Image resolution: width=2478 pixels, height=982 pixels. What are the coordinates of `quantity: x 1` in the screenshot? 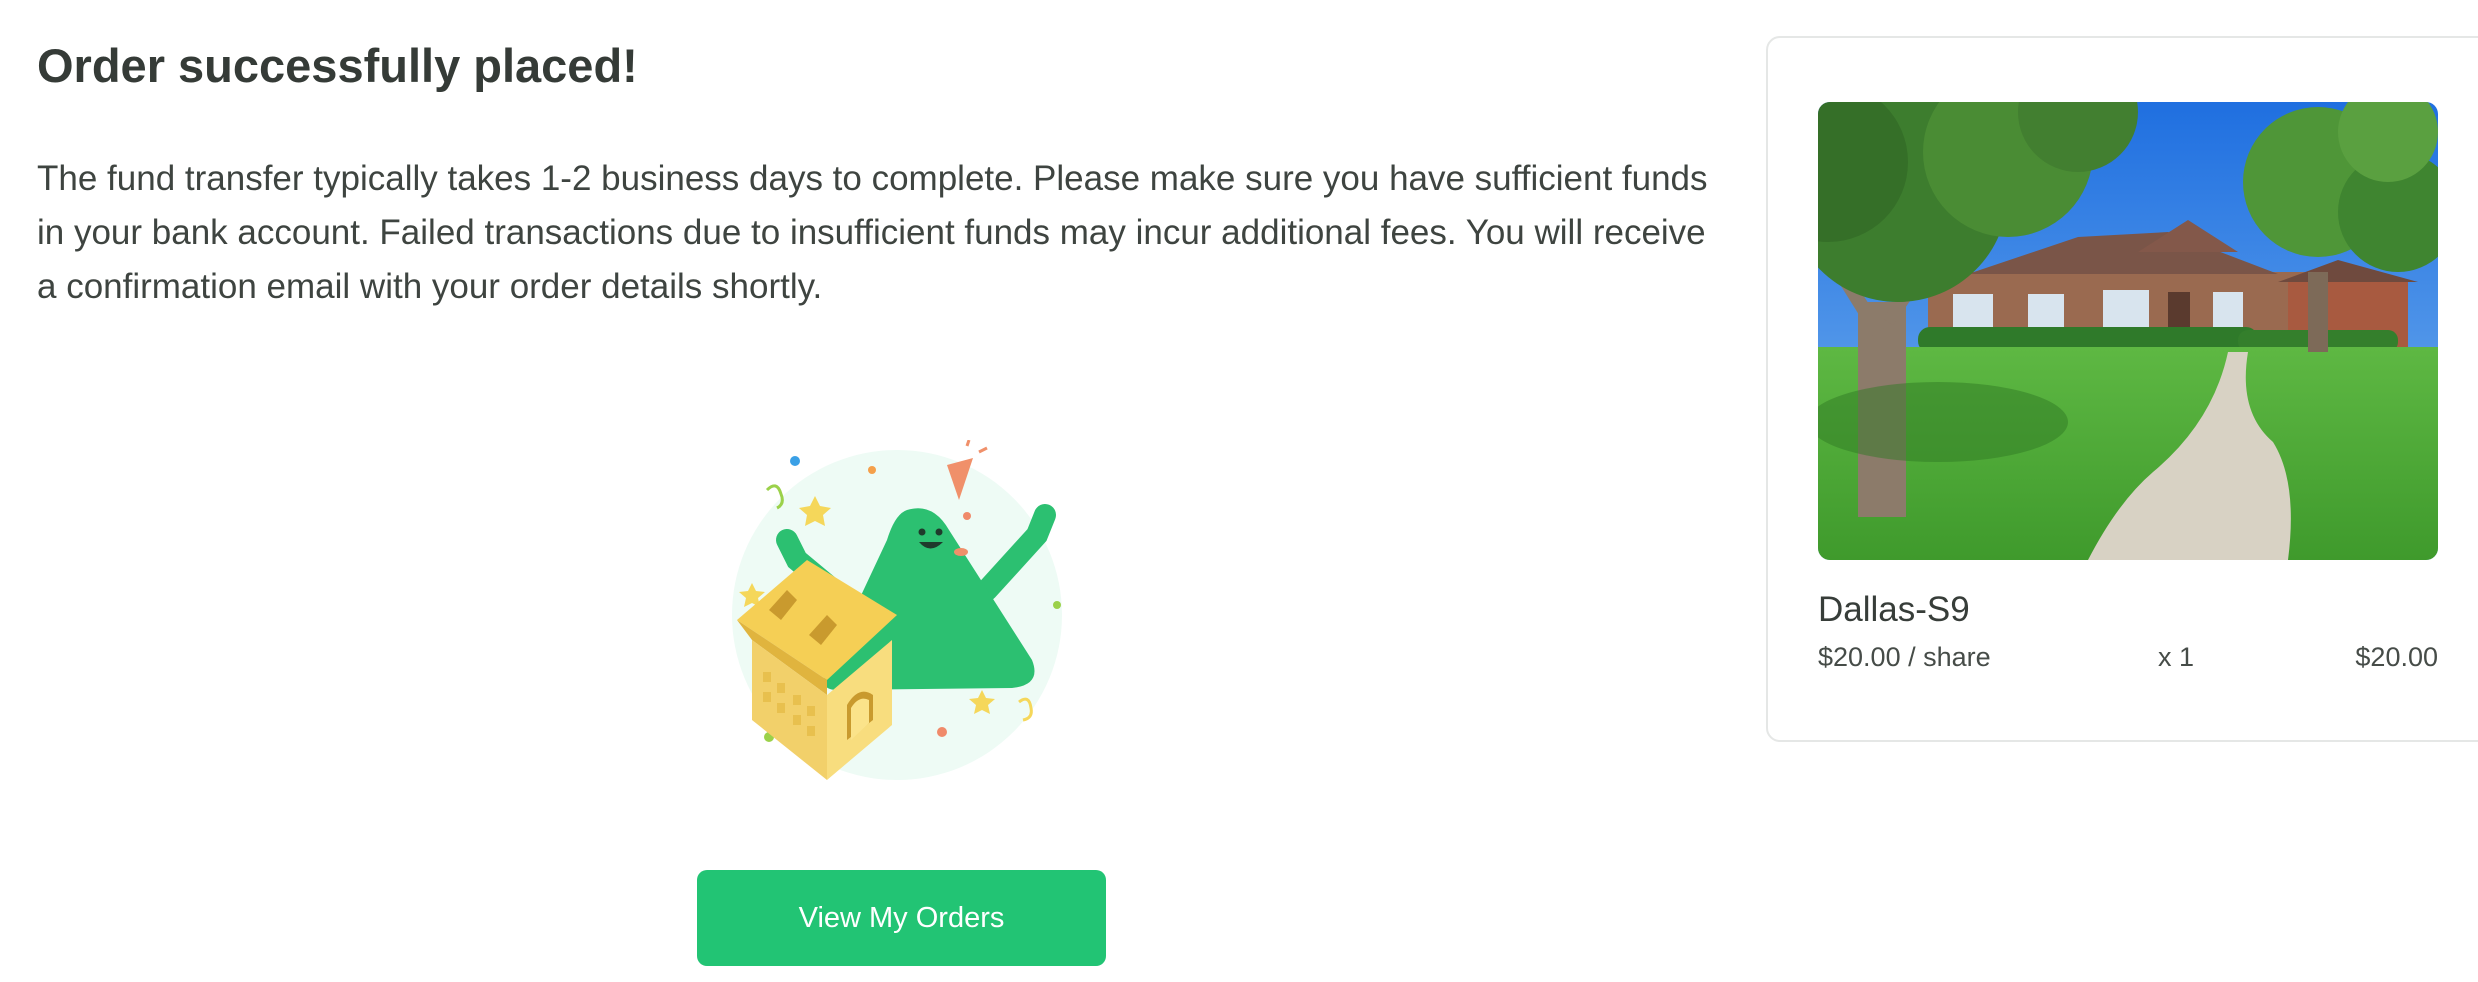 It's located at (2176, 657).